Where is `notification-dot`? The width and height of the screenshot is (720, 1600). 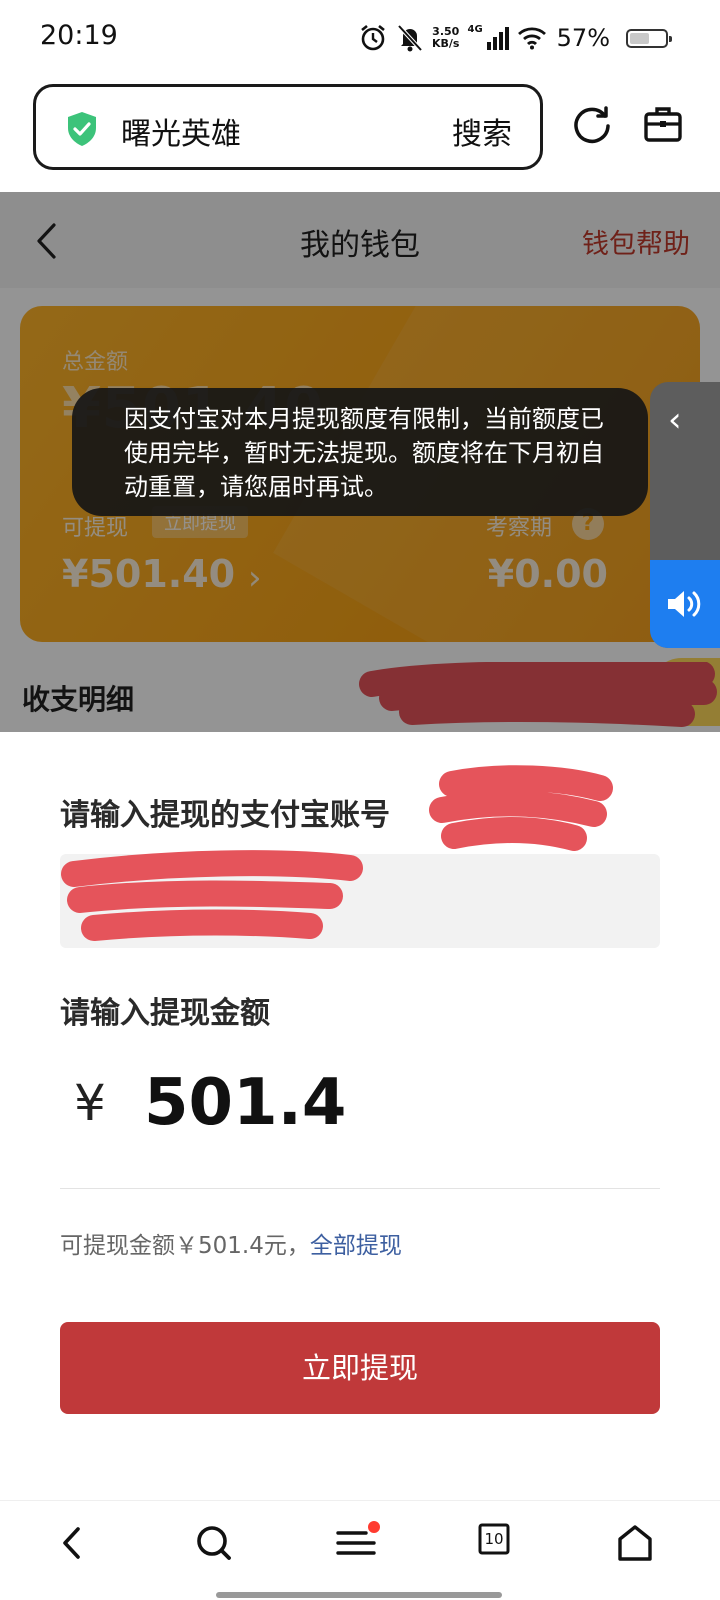 notification-dot is located at coordinates (374, 1527).